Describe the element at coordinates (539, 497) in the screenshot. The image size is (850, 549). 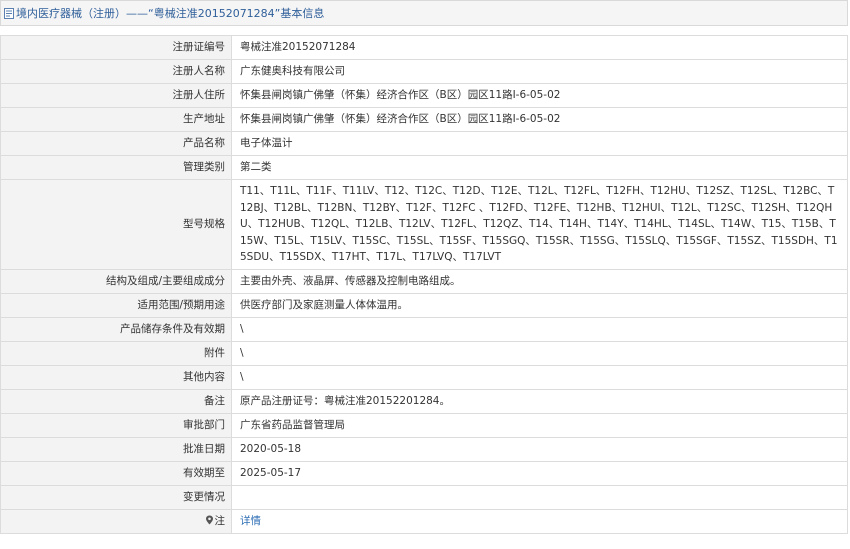
I see `field-value` at that location.